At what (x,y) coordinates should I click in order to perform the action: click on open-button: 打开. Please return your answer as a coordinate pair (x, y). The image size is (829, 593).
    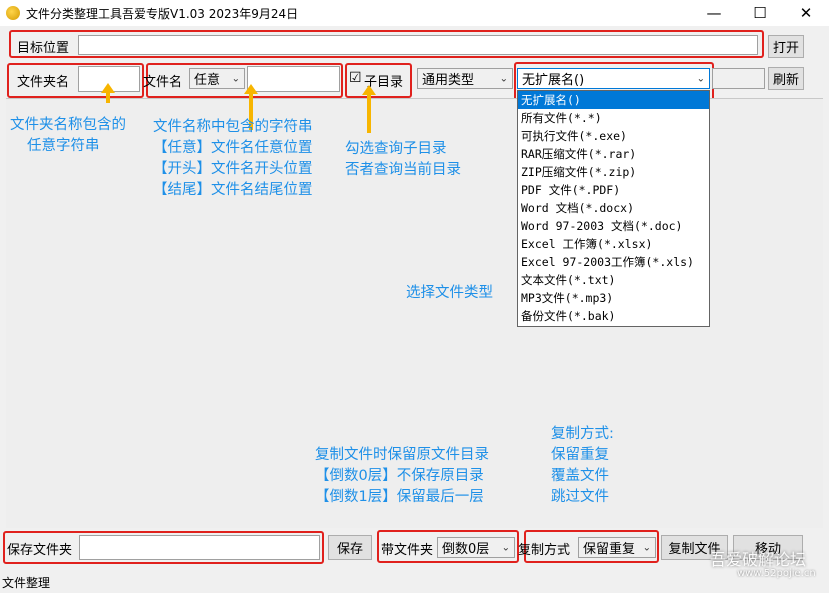
    Looking at the image, I should click on (786, 46).